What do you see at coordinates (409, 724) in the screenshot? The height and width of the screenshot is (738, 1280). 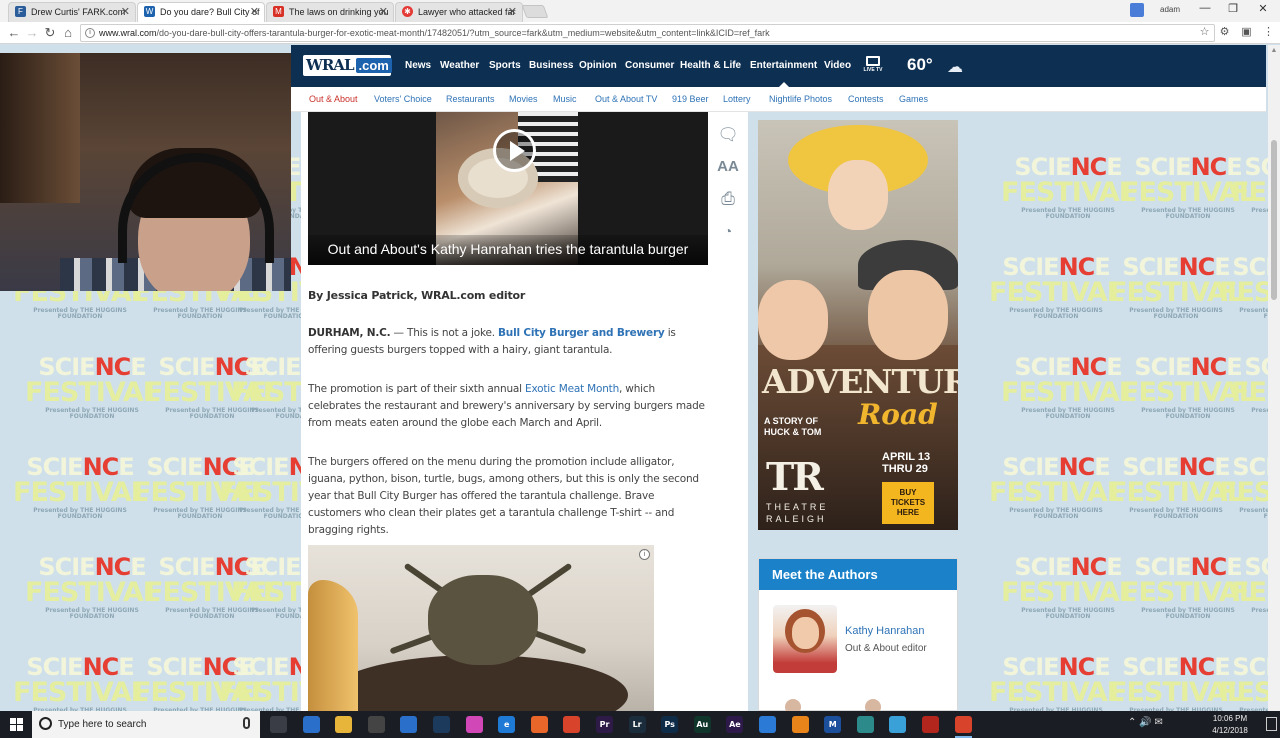 I see `paint-icon` at bounding box center [409, 724].